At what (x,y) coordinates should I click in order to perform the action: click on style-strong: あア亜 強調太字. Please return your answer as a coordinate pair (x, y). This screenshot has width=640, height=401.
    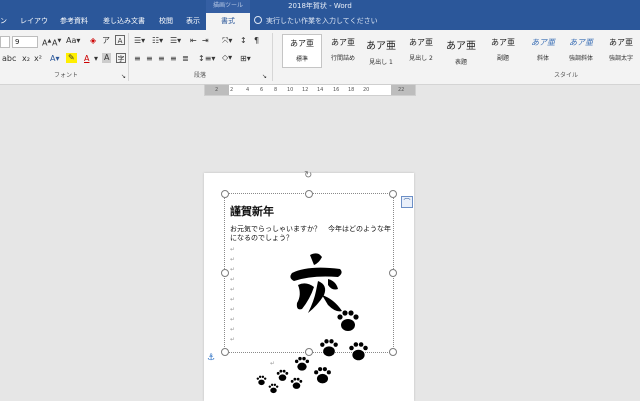
    Looking at the image, I should click on (621, 50).